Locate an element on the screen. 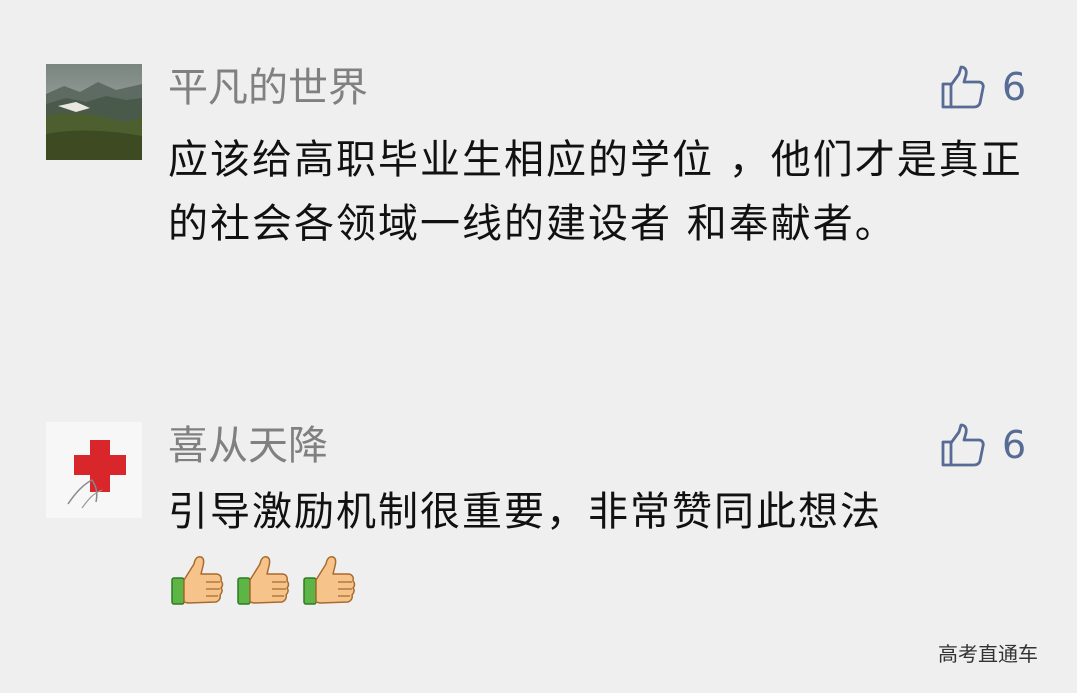 This screenshot has height=693, width=1077. mountain-landscape-avatar is located at coordinates (94, 112).